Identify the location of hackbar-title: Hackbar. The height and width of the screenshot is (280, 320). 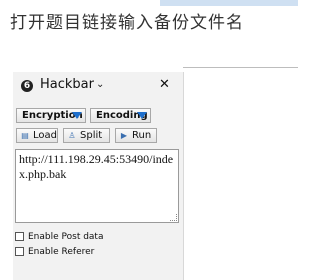
(67, 84).